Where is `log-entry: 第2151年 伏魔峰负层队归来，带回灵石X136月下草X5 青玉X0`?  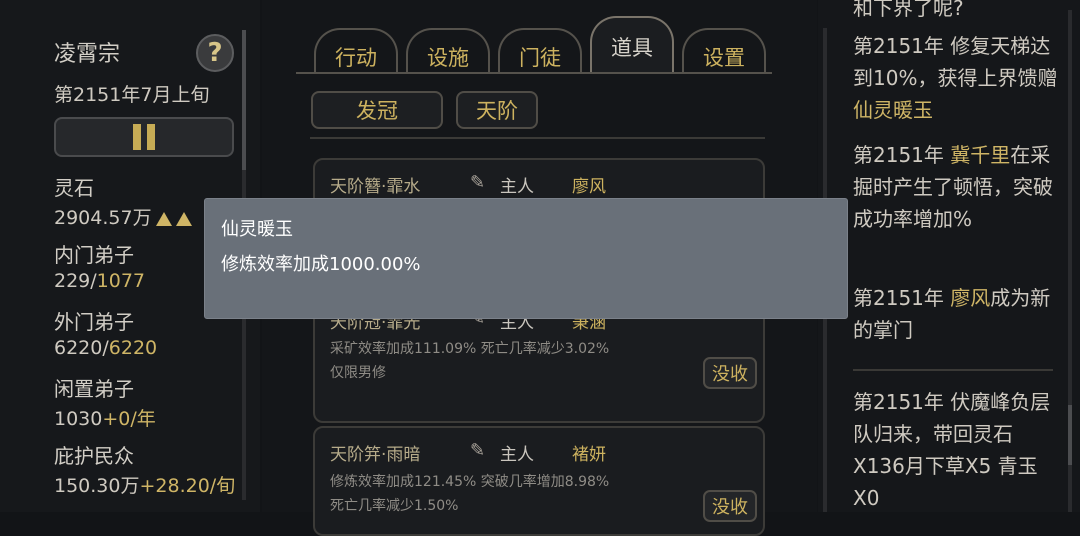
log-entry: 第2151年 伏魔峰负层队归来，带回灵石X136月下草X5 青玉X0 is located at coordinates (952, 450).